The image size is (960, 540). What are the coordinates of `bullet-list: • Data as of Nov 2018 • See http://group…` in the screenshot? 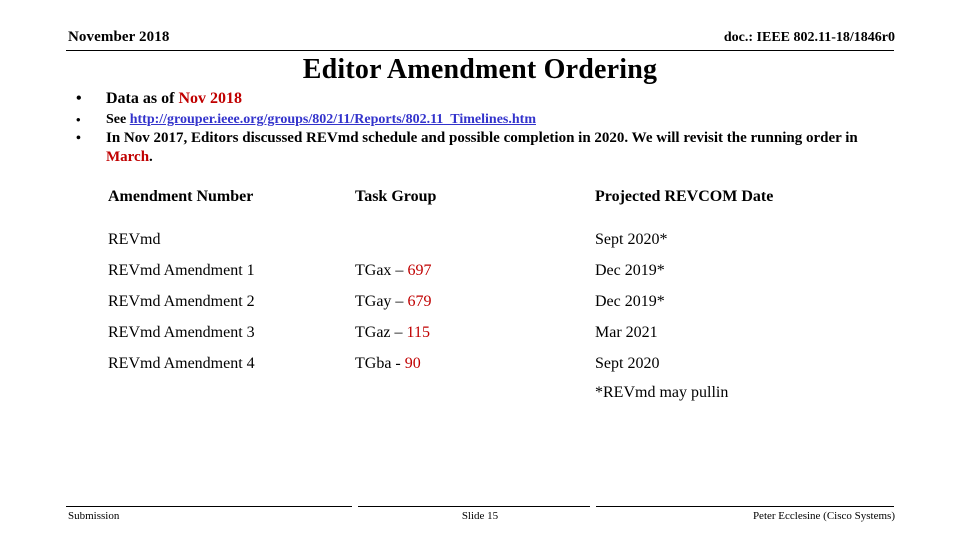 It's located at (483, 127).